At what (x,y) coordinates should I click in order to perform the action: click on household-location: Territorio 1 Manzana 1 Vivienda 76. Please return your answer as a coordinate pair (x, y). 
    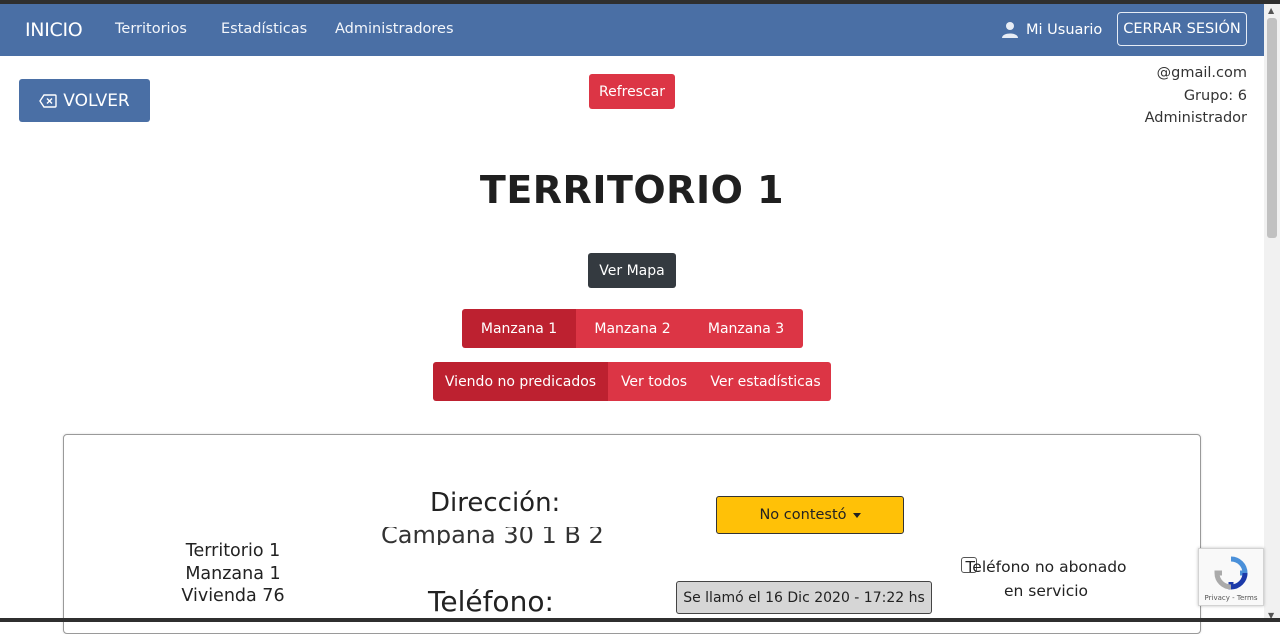
    Looking at the image, I should click on (233, 574).